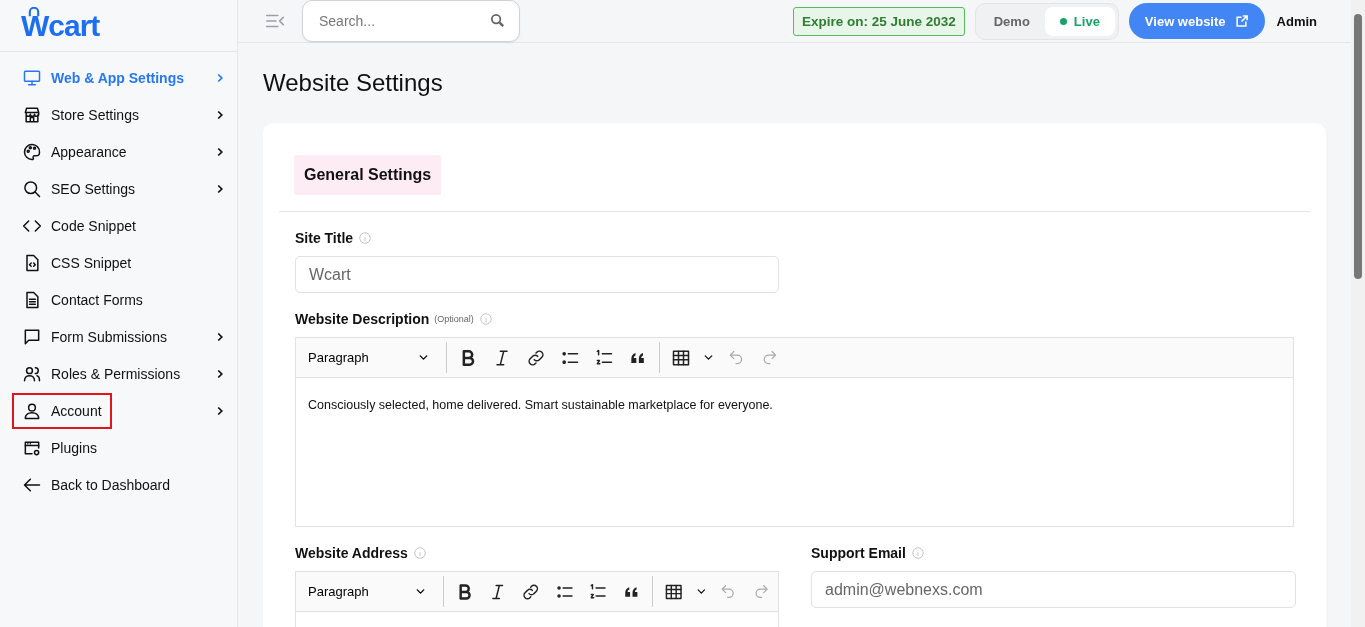 The width and height of the screenshot is (1365, 627). I want to click on user-name: Admin, so click(1296, 21).